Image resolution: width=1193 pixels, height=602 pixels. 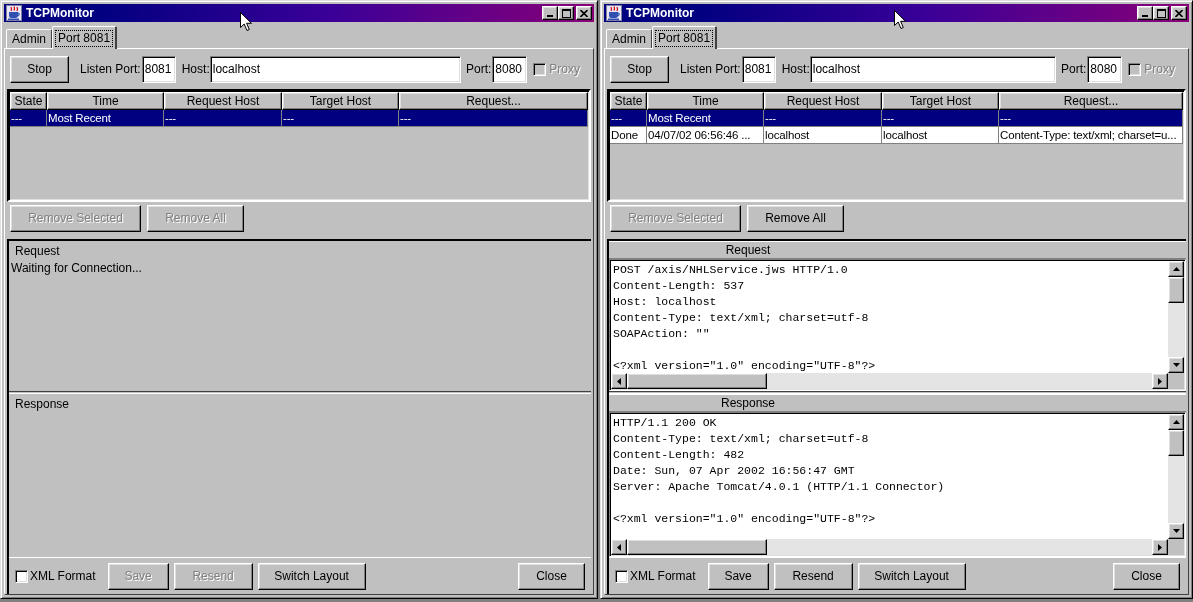 I want to click on save-button: Save, so click(x=738, y=576).